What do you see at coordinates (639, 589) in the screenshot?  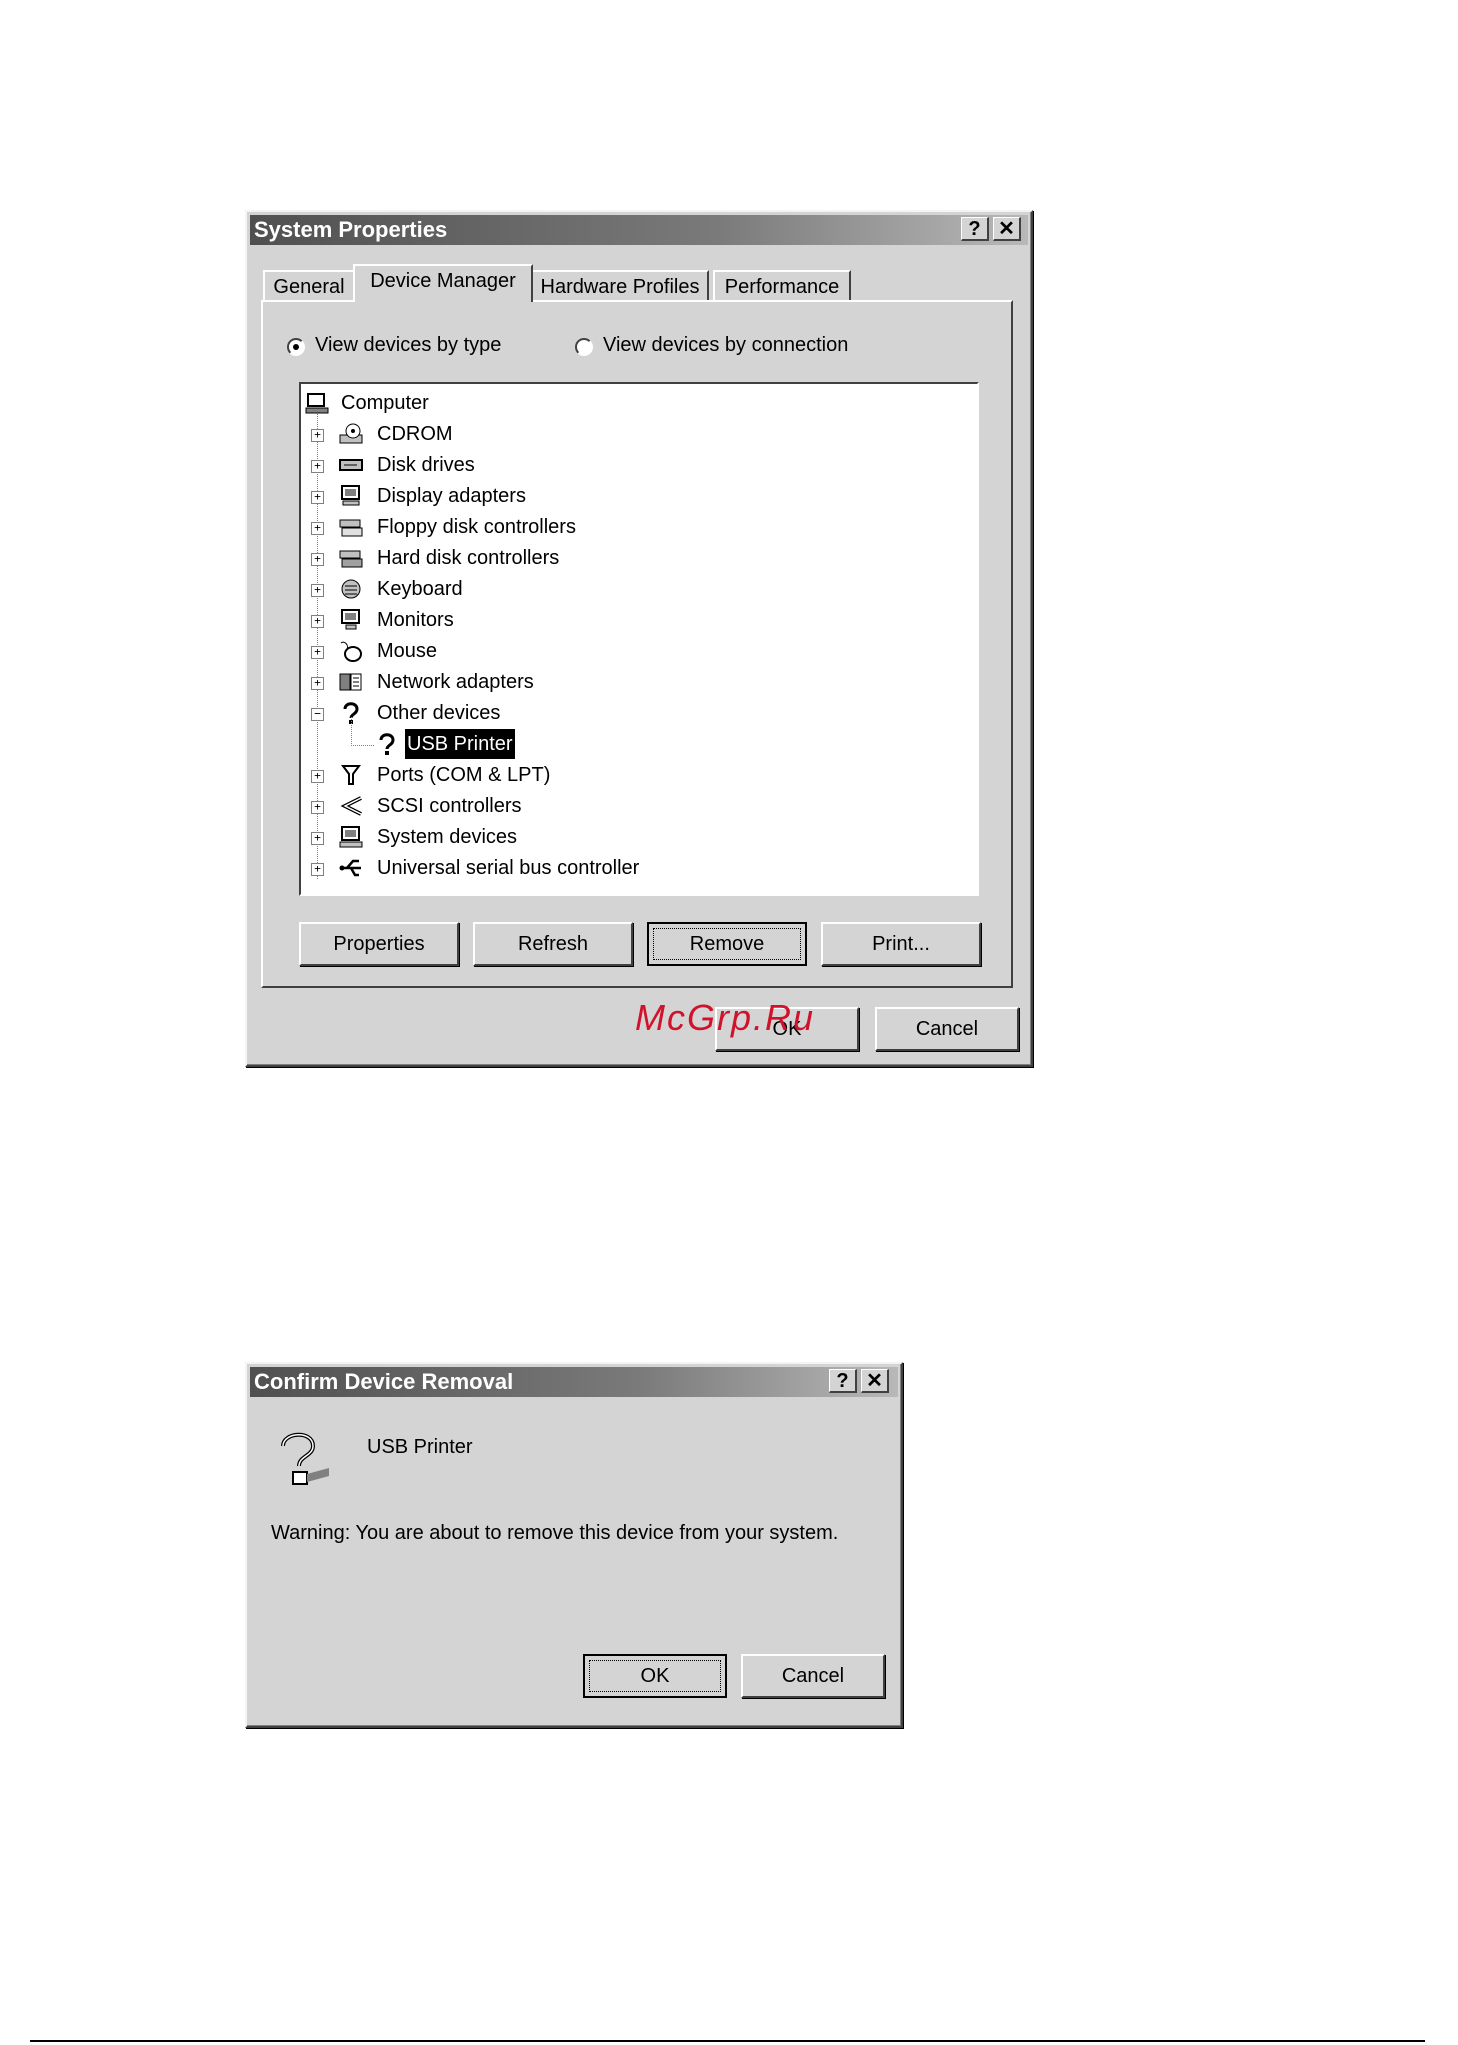 I see `tree-item-keyboard: + Keyboard` at bounding box center [639, 589].